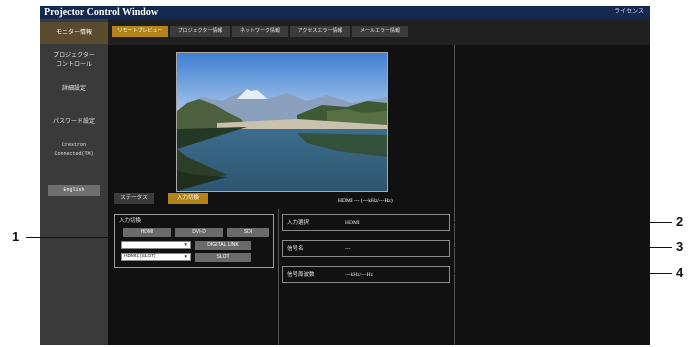  Describe the element at coordinates (101, 12) in the screenshot. I see `app-title: Projector Control Window` at that location.